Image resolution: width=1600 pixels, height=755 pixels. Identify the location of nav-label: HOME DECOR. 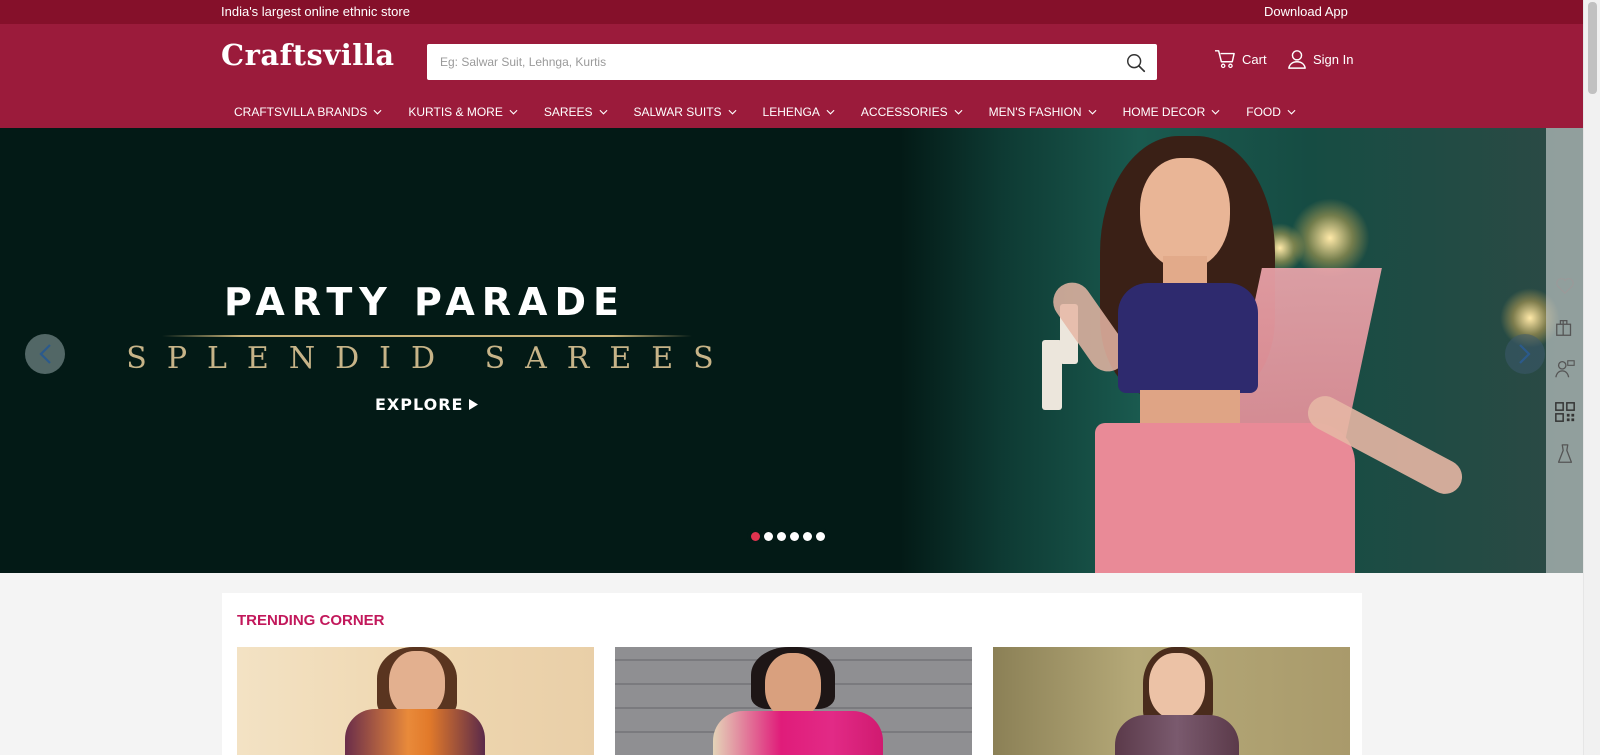
(1164, 112).